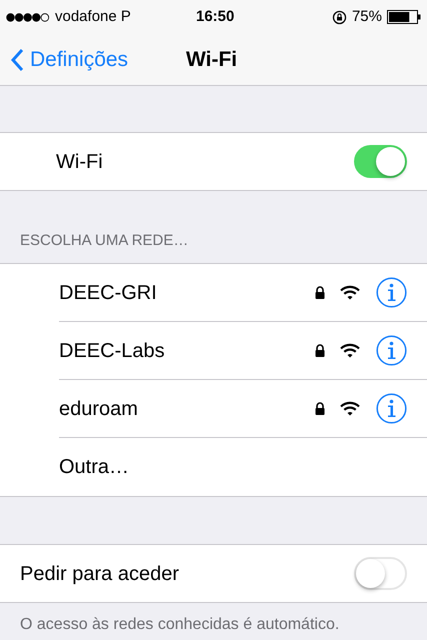 Image resolution: width=427 pixels, height=640 pixels. Describe the element at coordinates (93, 16) in the screenshot. I see `carrier-name: vodafone P` at that location.